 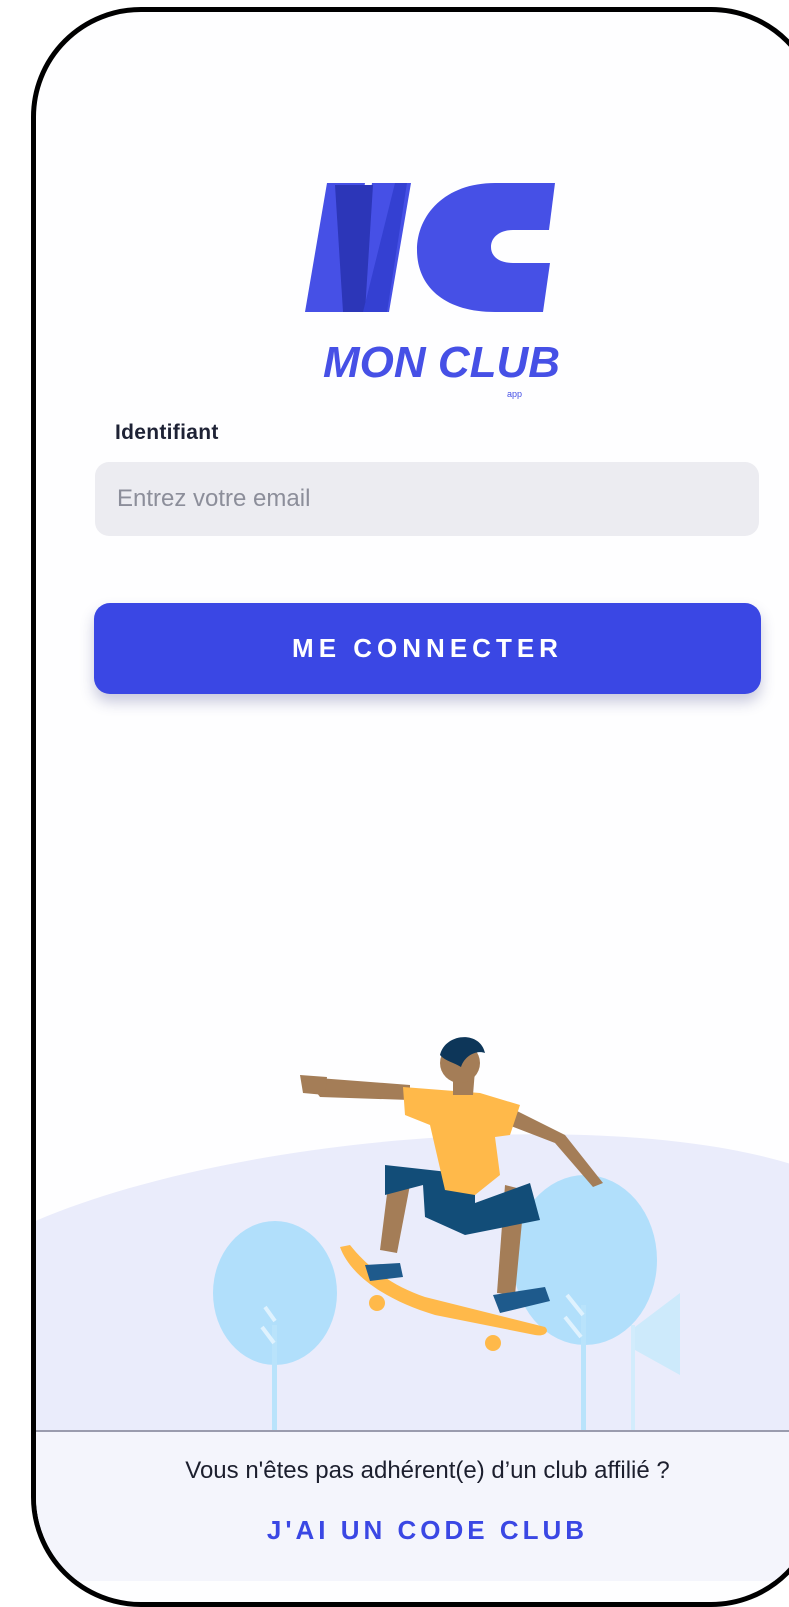 I want to click on logo-subtext: app, so click(x=514, y=394).